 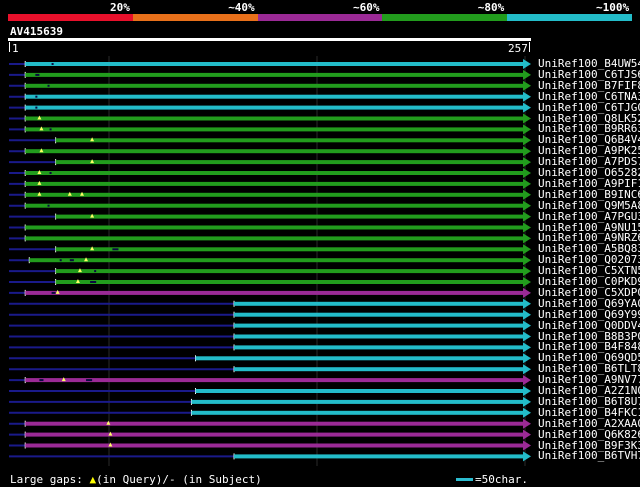 What do you see at coordinates (46, 479) in the screenshot?
I see `gap-legend-label: Large gaps:` at bounding box center [46, 479].